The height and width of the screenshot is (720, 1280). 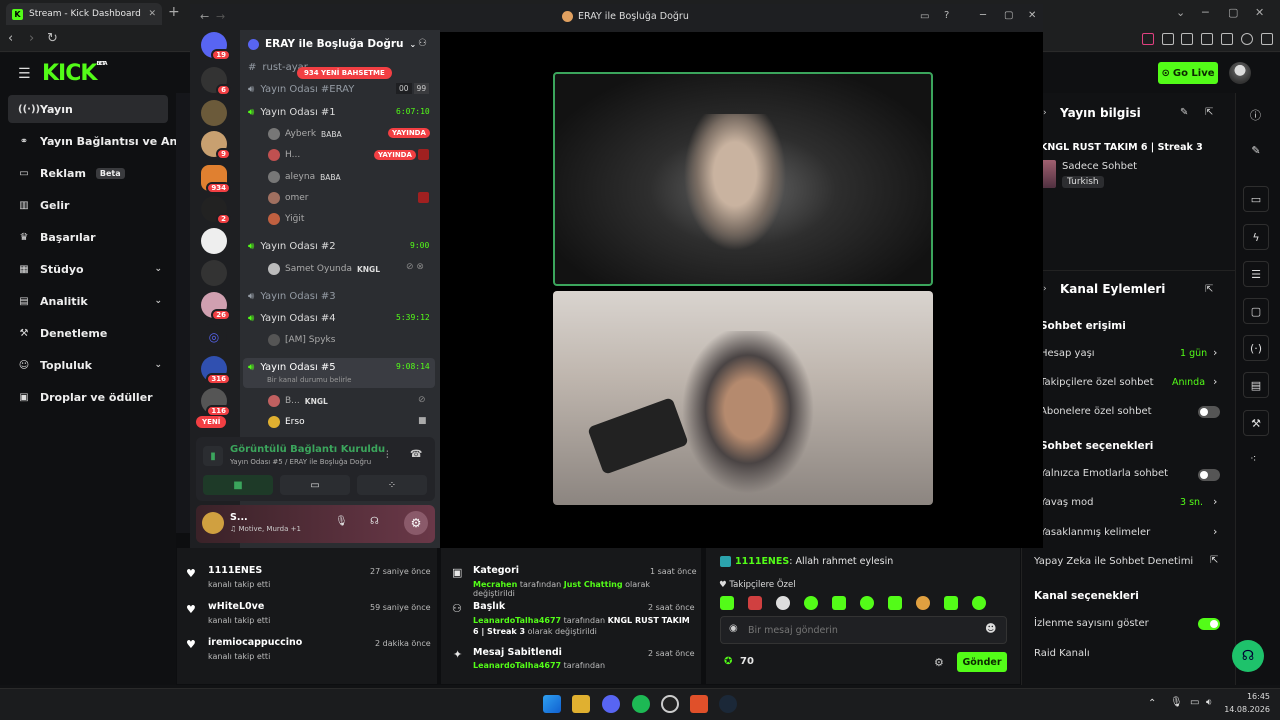 I want to click on headphones-icon: ☊, so click(x=374, y=521).